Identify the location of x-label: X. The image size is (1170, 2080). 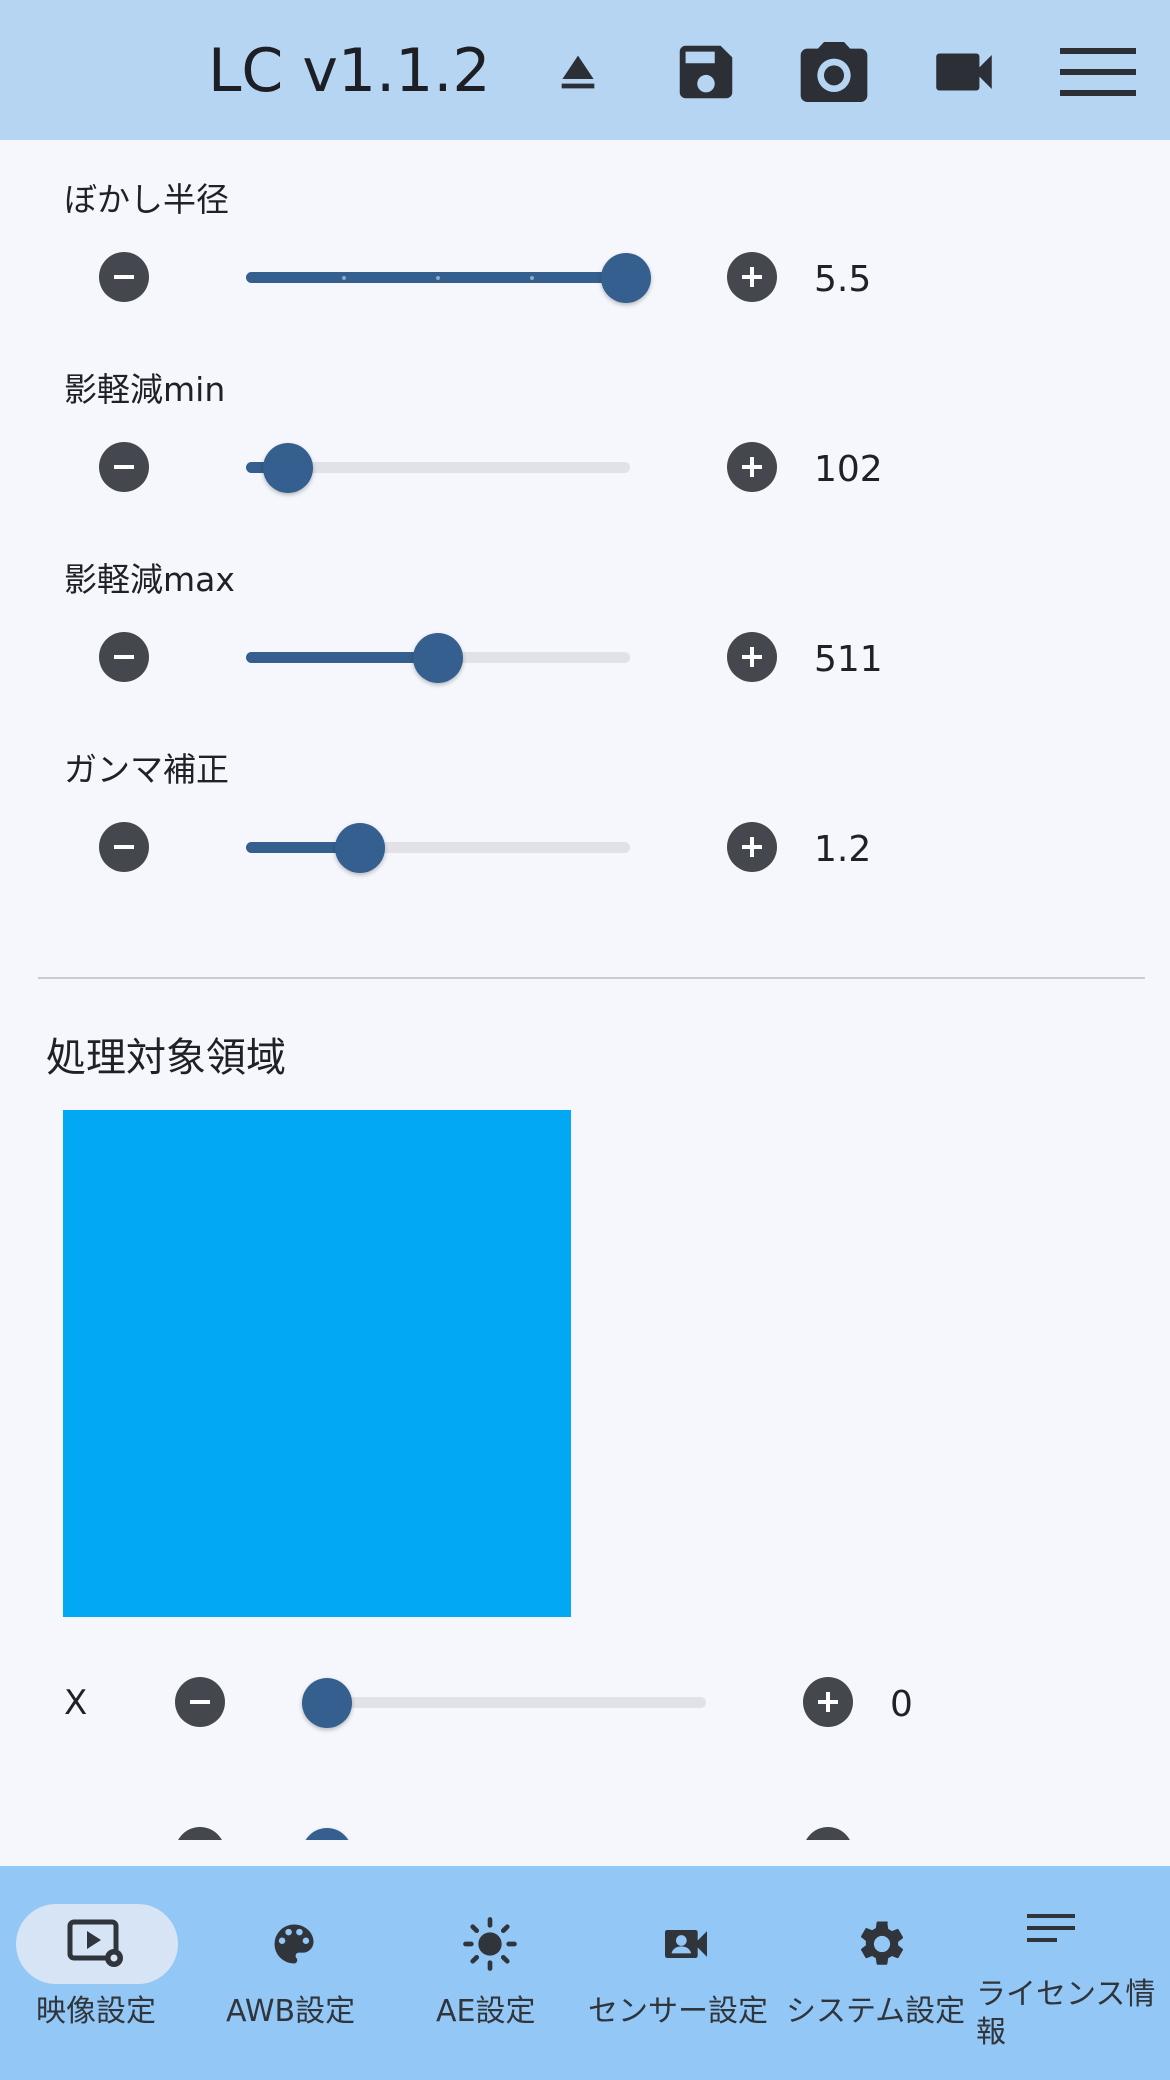
(76, 1703).